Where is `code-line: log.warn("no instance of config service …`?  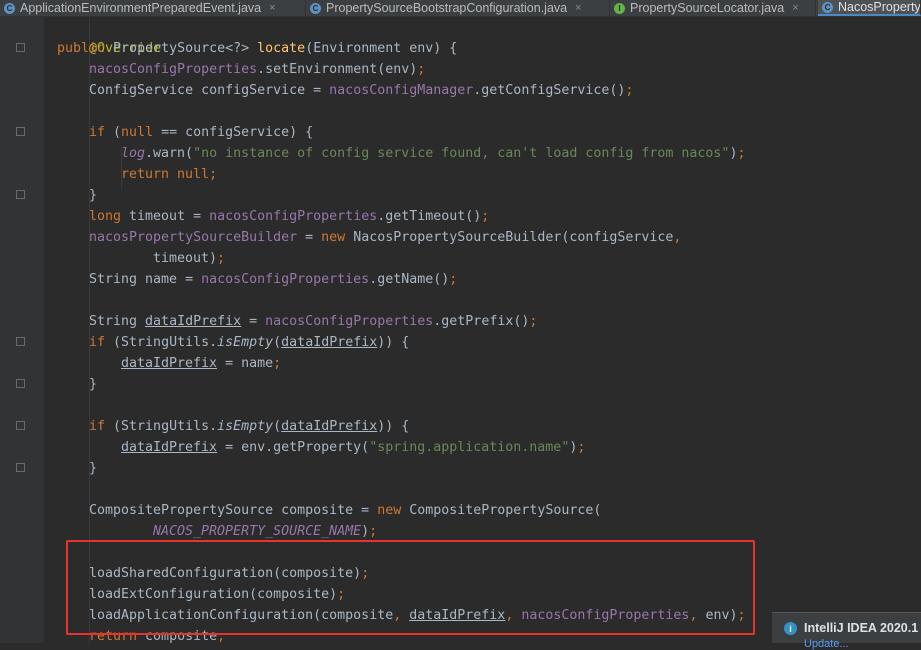 code-line: log.warn("no instance of config service … is located at coordinates (433, 153).